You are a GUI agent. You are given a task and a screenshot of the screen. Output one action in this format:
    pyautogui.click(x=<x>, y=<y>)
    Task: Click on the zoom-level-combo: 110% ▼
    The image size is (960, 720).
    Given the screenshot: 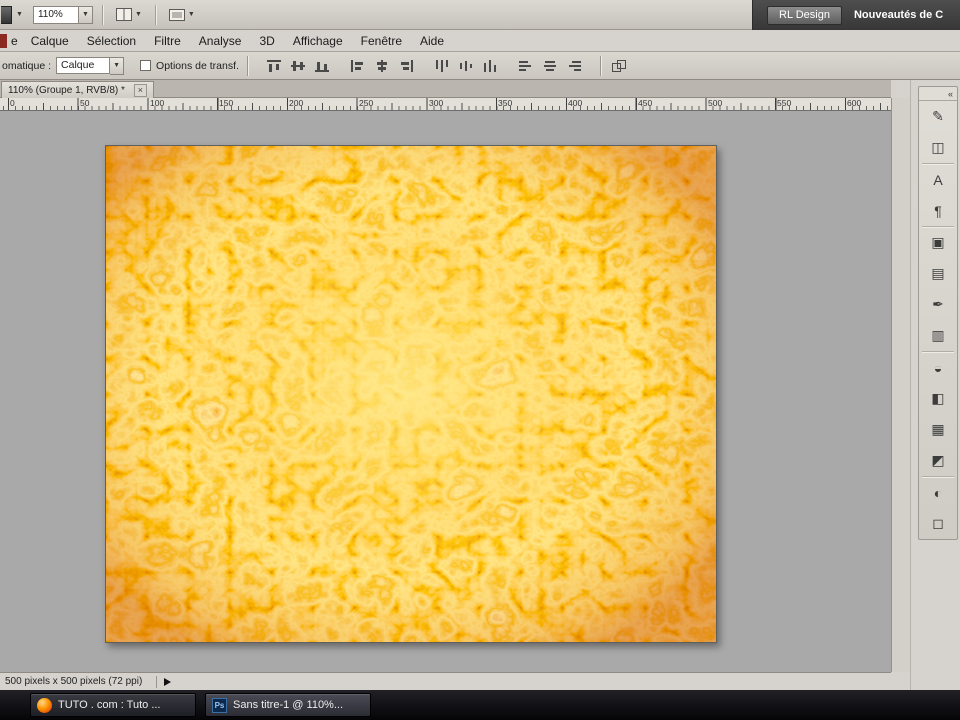 What is the action you would take?
    pyautogui.click(x=62, y=14)
    